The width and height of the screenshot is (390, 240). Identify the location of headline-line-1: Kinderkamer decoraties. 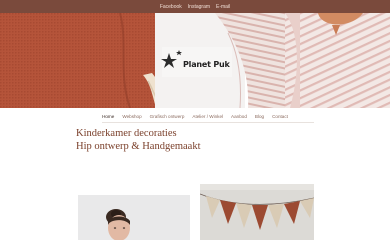
(126, 133).